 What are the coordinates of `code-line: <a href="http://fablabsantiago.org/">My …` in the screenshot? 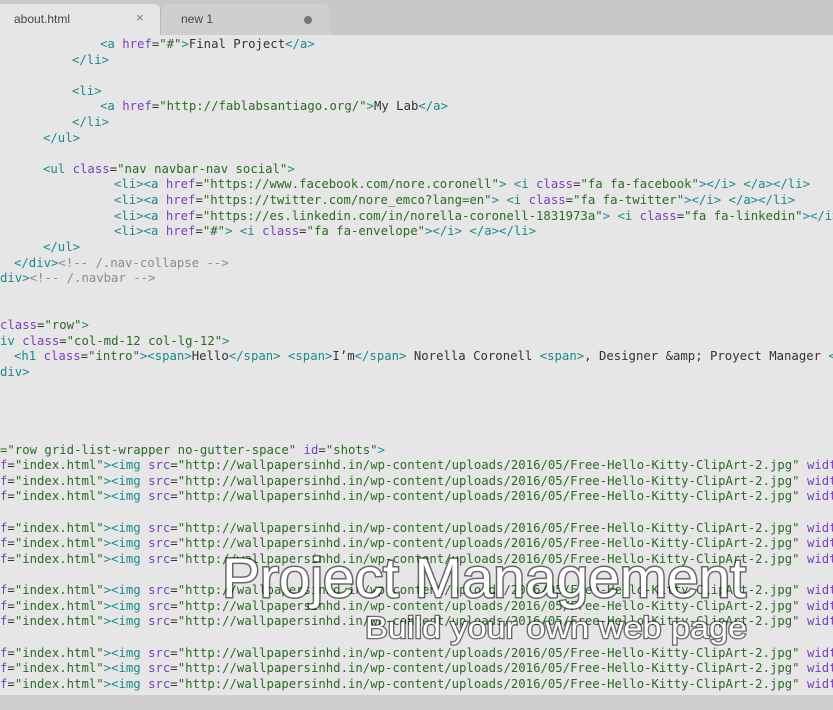 It's located at (274, 107).